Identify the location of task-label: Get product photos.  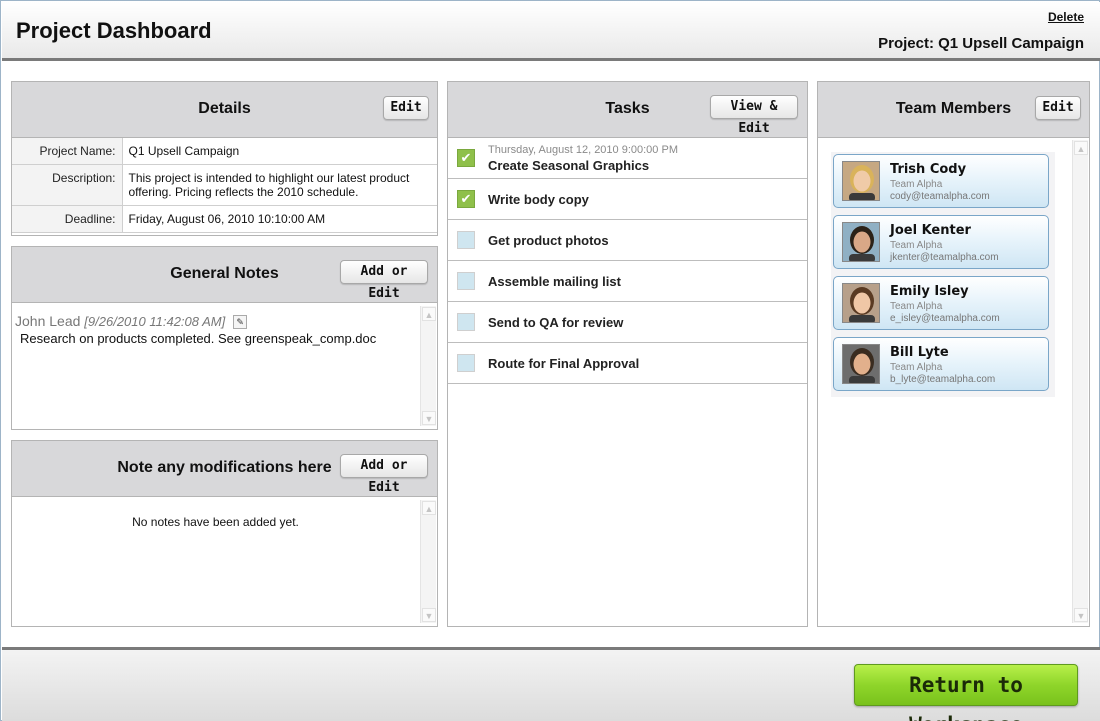
(548, 240).